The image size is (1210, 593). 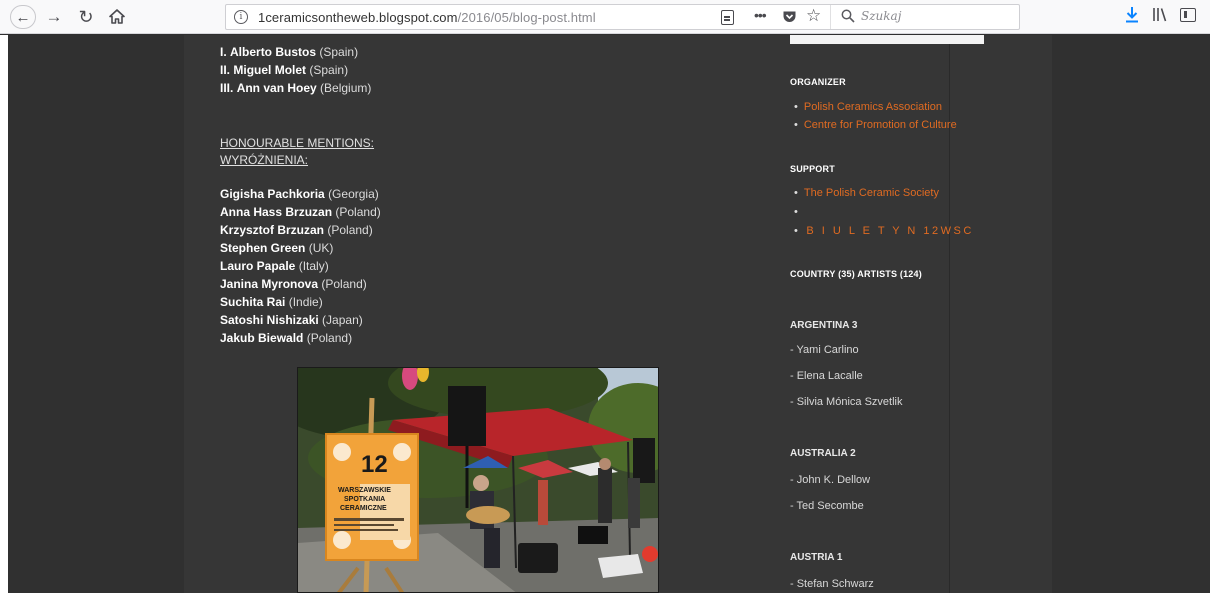 I want to click on pocket-icon, so click(x=789, y=19).